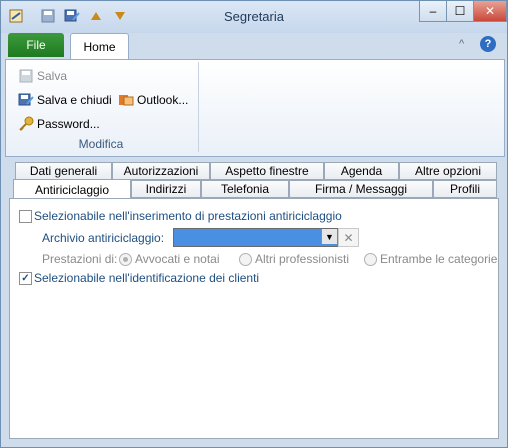 The height and width of the screenshot is (448, 508). I want to click on label-avvocati-notai: Avvocati e notai, so click(177, 259).